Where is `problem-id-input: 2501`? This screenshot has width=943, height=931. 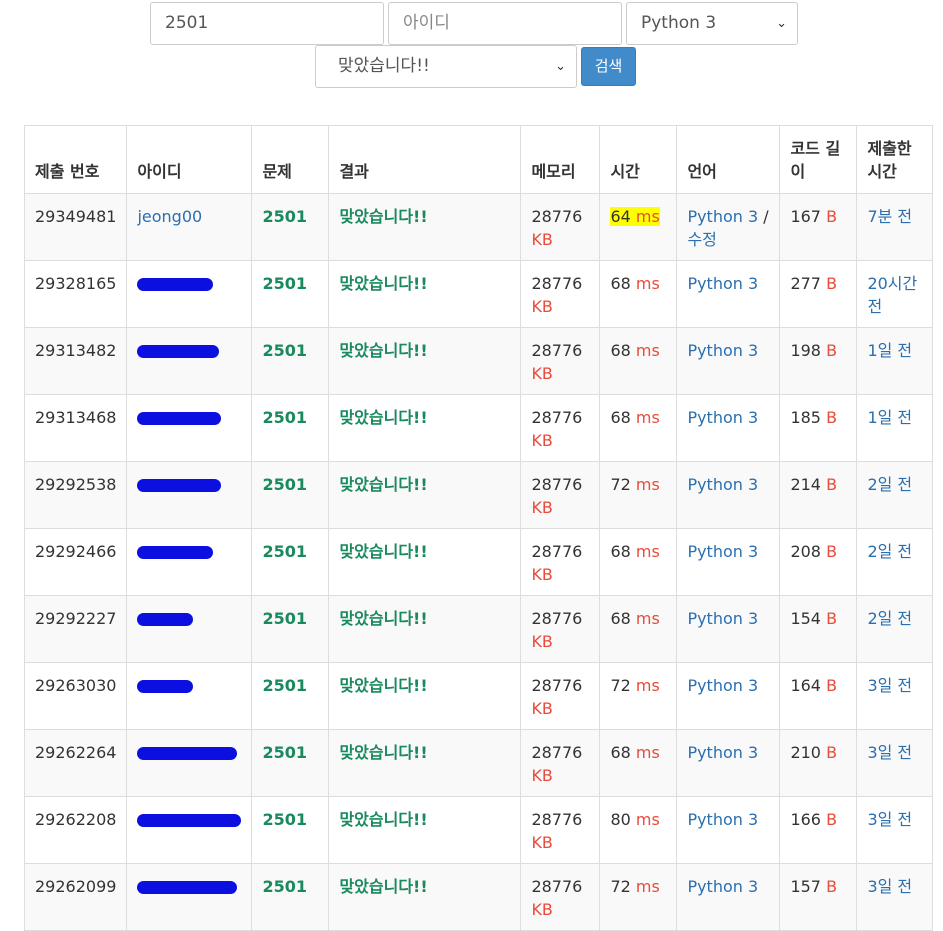
problem-id-input: 2501 is located at coordinates (267, 23).